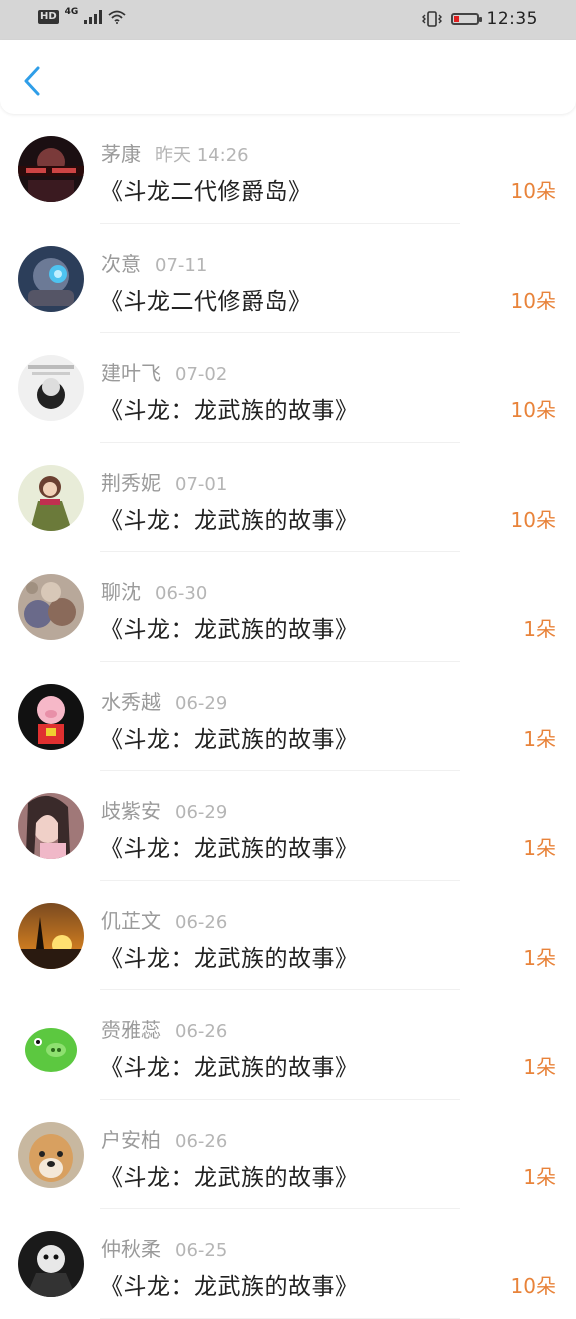 The height and width of the screenshot is (1319, 576). What do you see at coordinates (201, 374) in the screenshot?
I see `record-date: 07-02` at bounding box center [201, 374].